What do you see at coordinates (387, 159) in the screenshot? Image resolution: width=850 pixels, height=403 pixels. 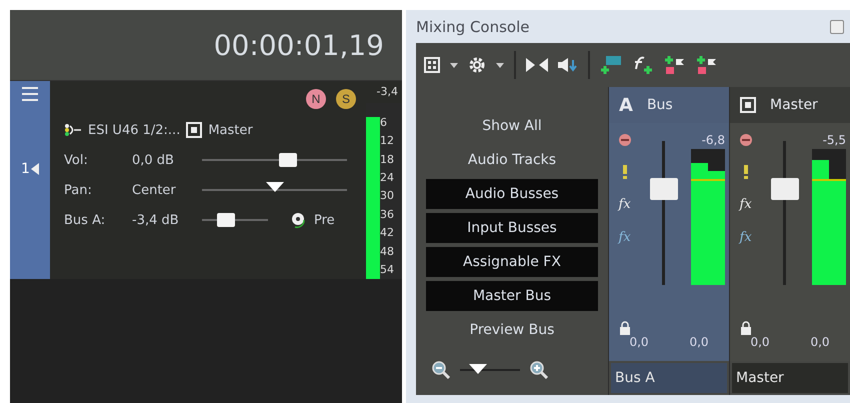 I see `scale-label: 18` at bounding box center [387, 159].